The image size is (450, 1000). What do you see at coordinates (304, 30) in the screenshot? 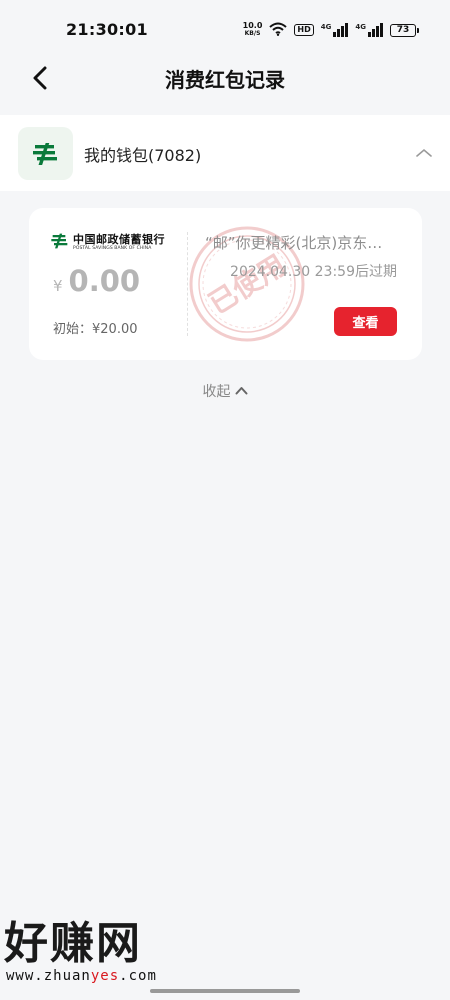
I see `hd-badge: HD` at bounding box center [304, 30].